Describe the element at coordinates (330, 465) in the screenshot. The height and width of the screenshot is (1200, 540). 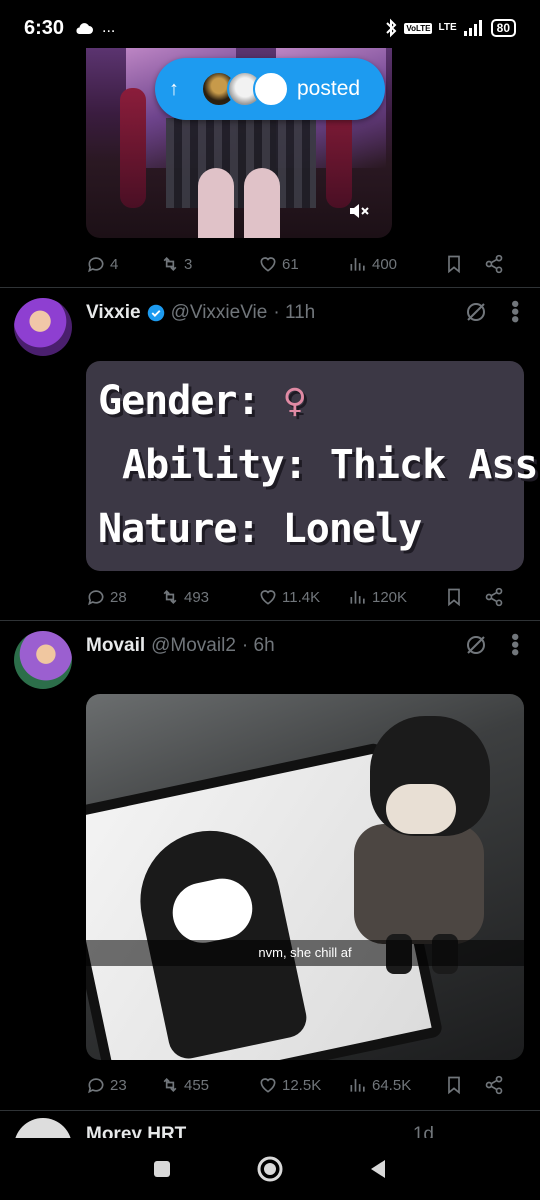
I see `card-line-ability: Ability: Thick Ass` at that location.